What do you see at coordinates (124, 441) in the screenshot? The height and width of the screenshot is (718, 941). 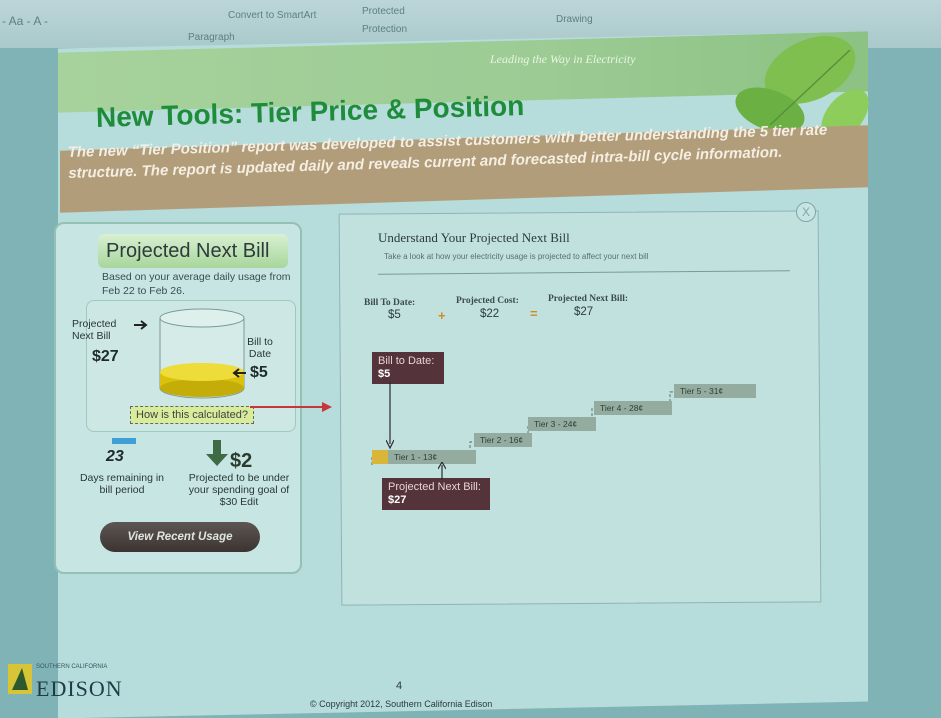 I see `days-indicator` at bounding box center [124, 441].